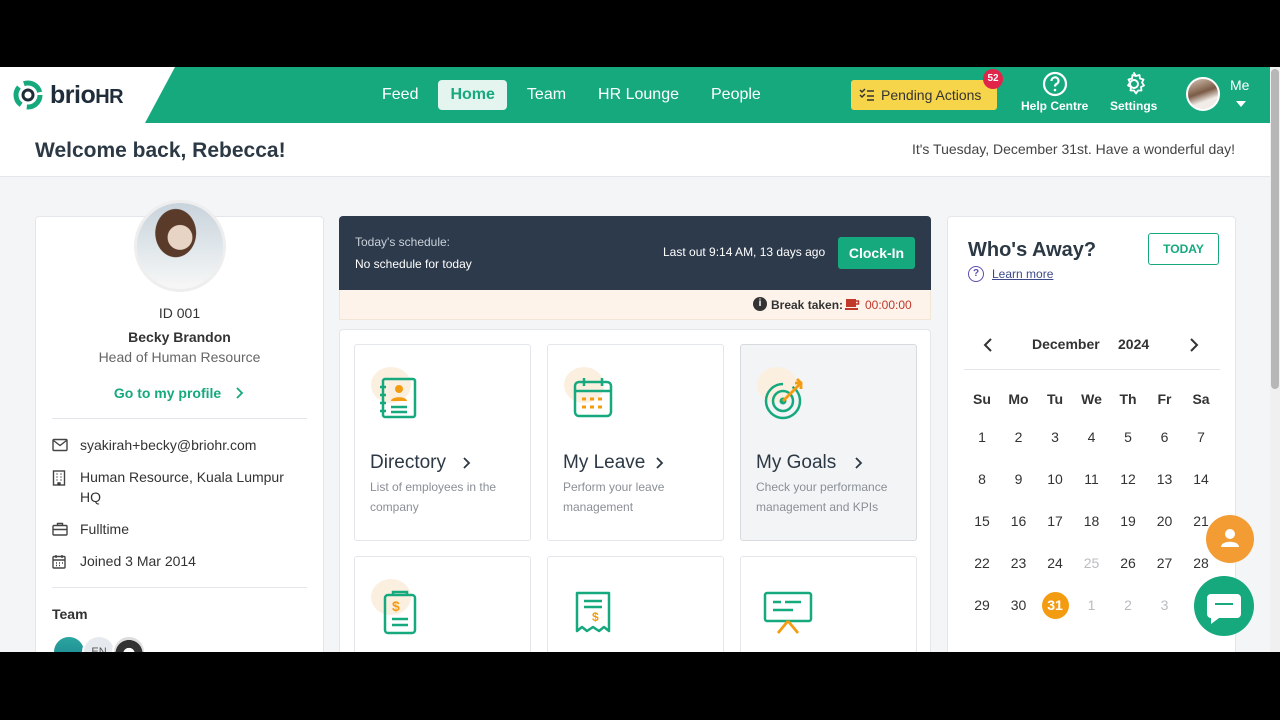  What do you see at coordinates (1055, 521) in the screenshot?
I see `calendar-day: 17` at bounding box center [1055, 521].